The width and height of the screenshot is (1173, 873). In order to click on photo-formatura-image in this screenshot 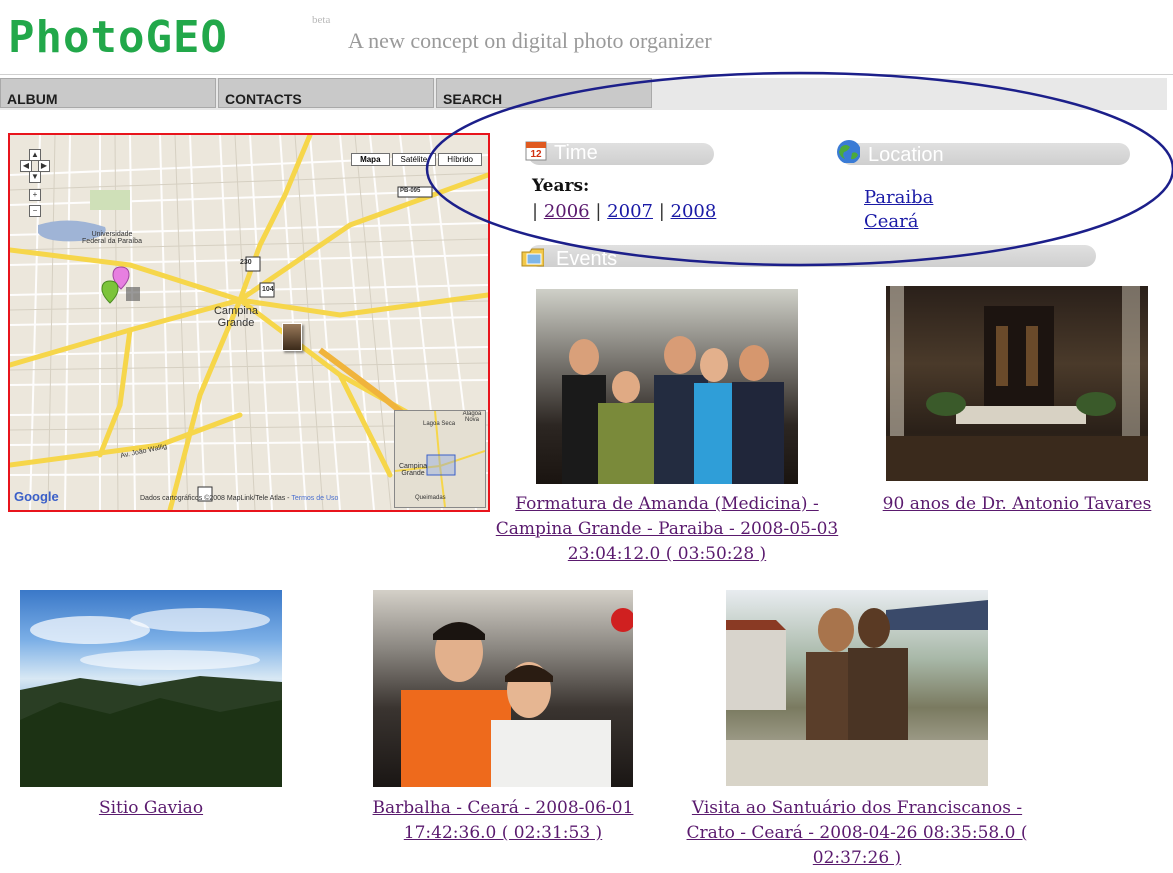, I will do `click(673, 410)`.